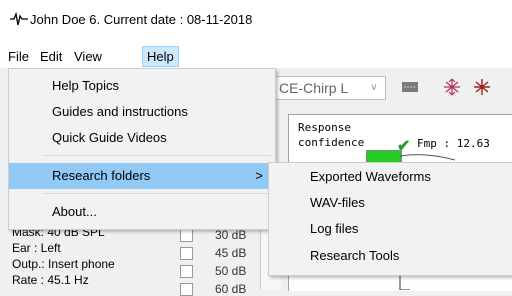 The height and width of the screenshot is (296, 512). Describe the element at coordinates (109, 137) in the screenshot. I see `menu-item-label: Quick Guide Videos` at that location.